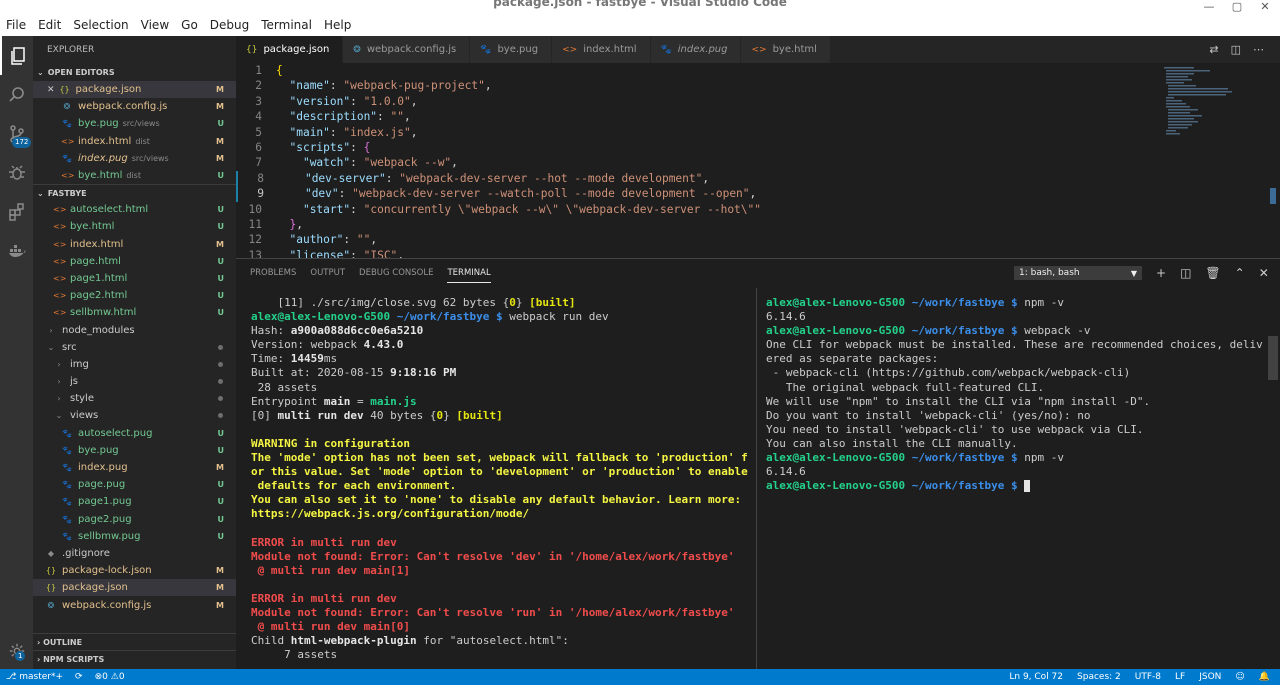  I want to click on file-tree-item: 🐾 page1.pug U, so click(134, 501).